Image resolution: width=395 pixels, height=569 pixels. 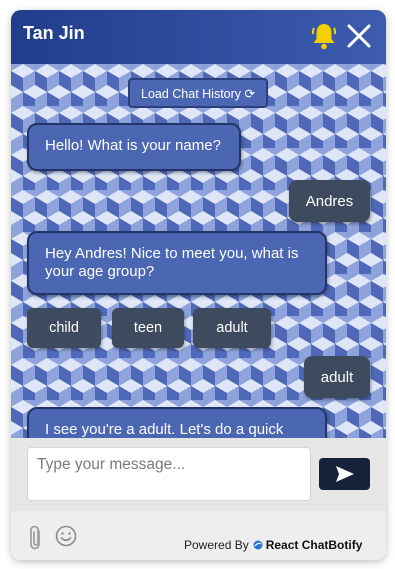 What do you see at coordinates (359, 36) in the screenshot?
I see `close-icon` at bounding box center [359, 36].